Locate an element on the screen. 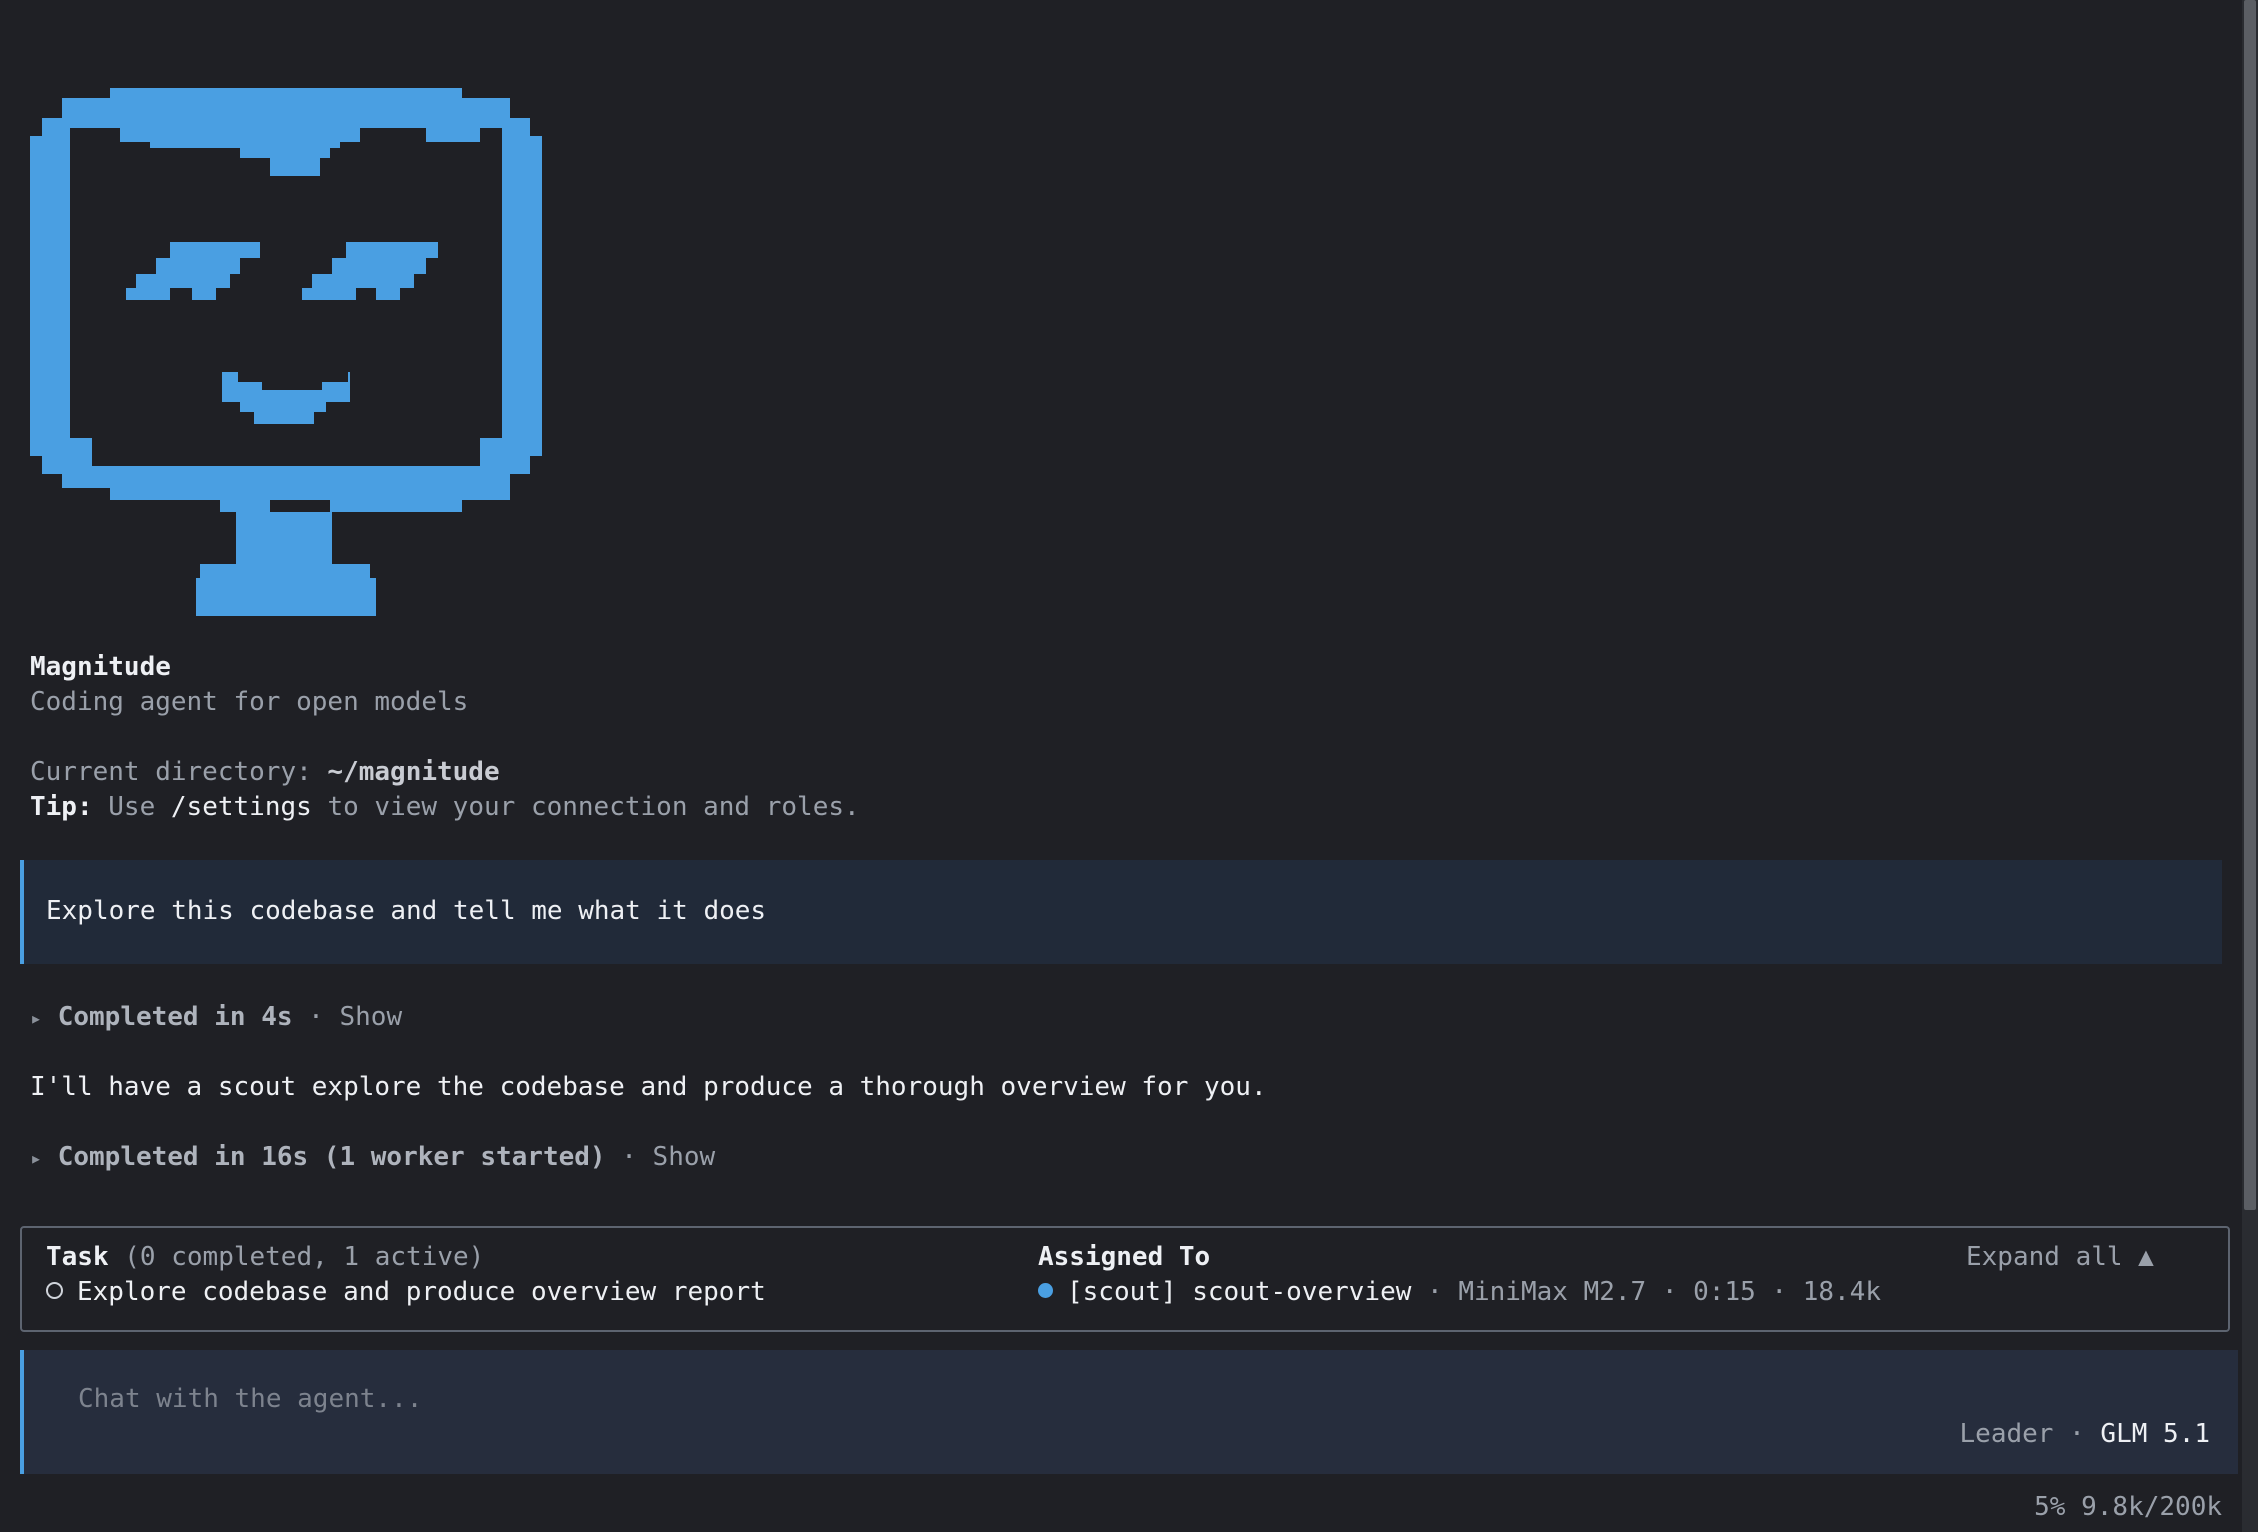 The height and width of the screenshot is (1532, 2258). app-name: Magnitude is located at coordinates (100, 667).